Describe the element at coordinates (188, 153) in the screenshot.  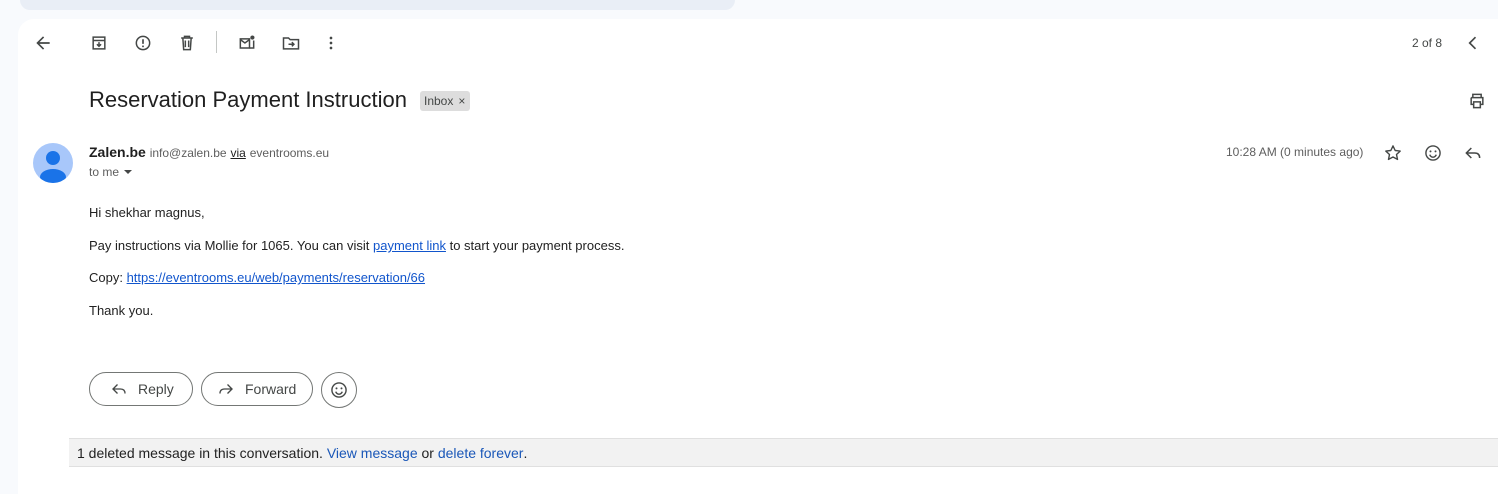
I see `sender-email: info@zalen.be` at that location.